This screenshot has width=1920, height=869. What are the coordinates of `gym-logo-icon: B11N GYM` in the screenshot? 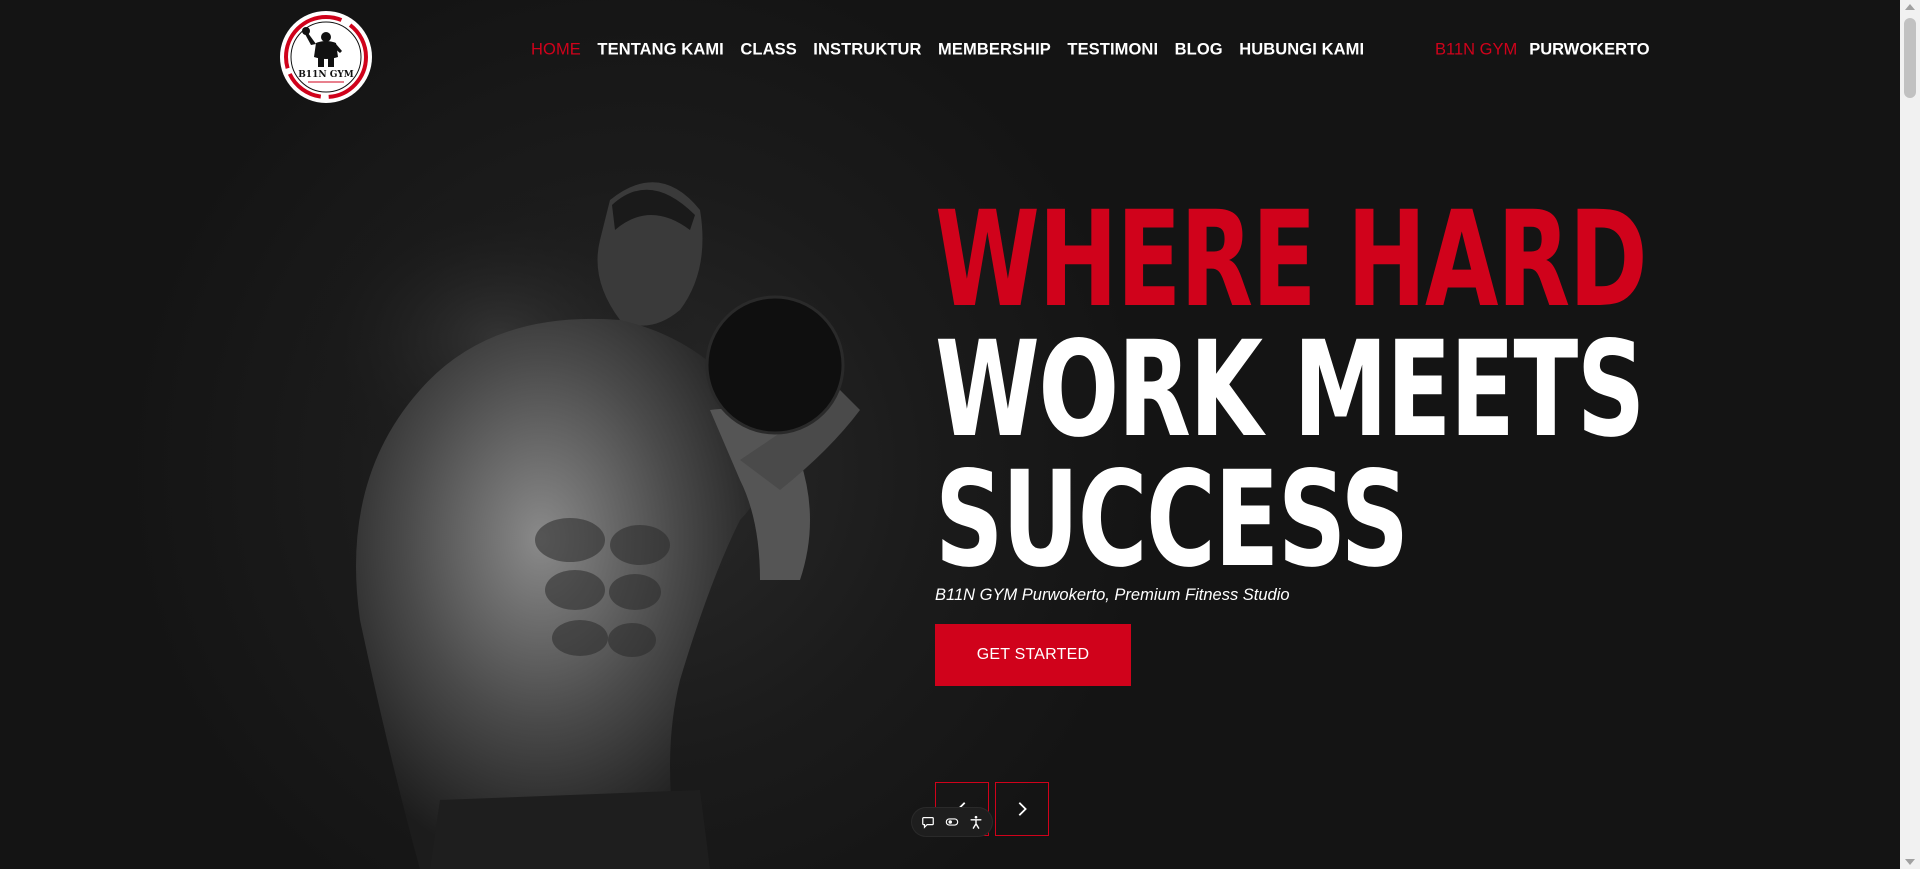 It's located at (326, 57).